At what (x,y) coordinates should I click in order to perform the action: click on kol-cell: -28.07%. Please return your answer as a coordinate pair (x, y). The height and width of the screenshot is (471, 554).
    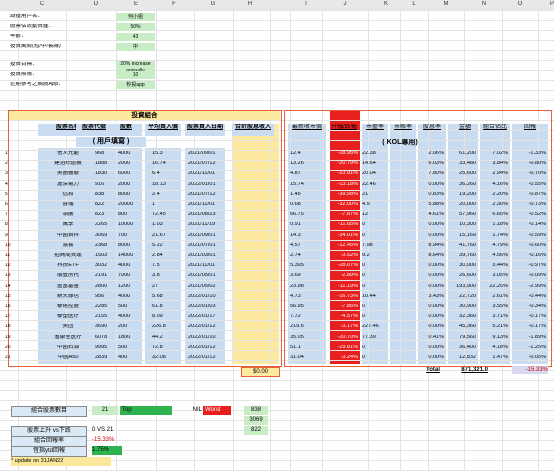
    Looking at the image, I should click on (348, 266).